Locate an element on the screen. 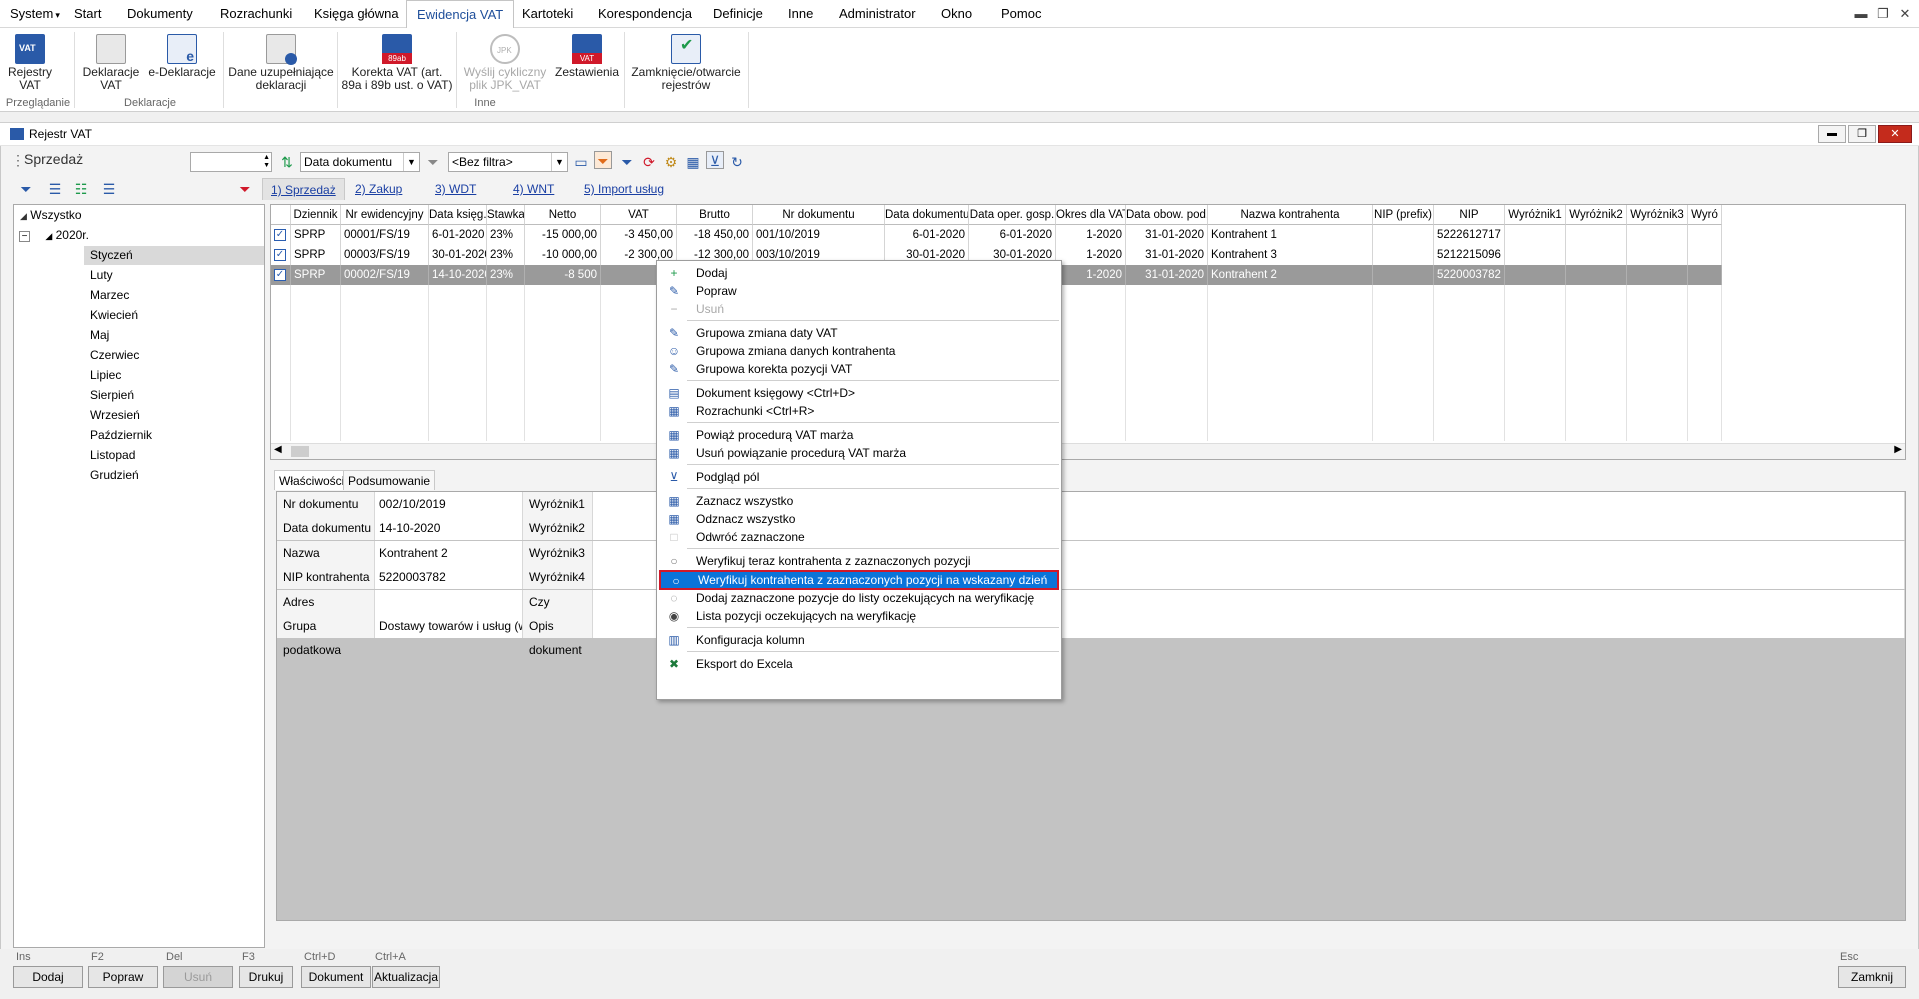  app-minimize-icon: ▬ is located at coordinates (1861, 14).